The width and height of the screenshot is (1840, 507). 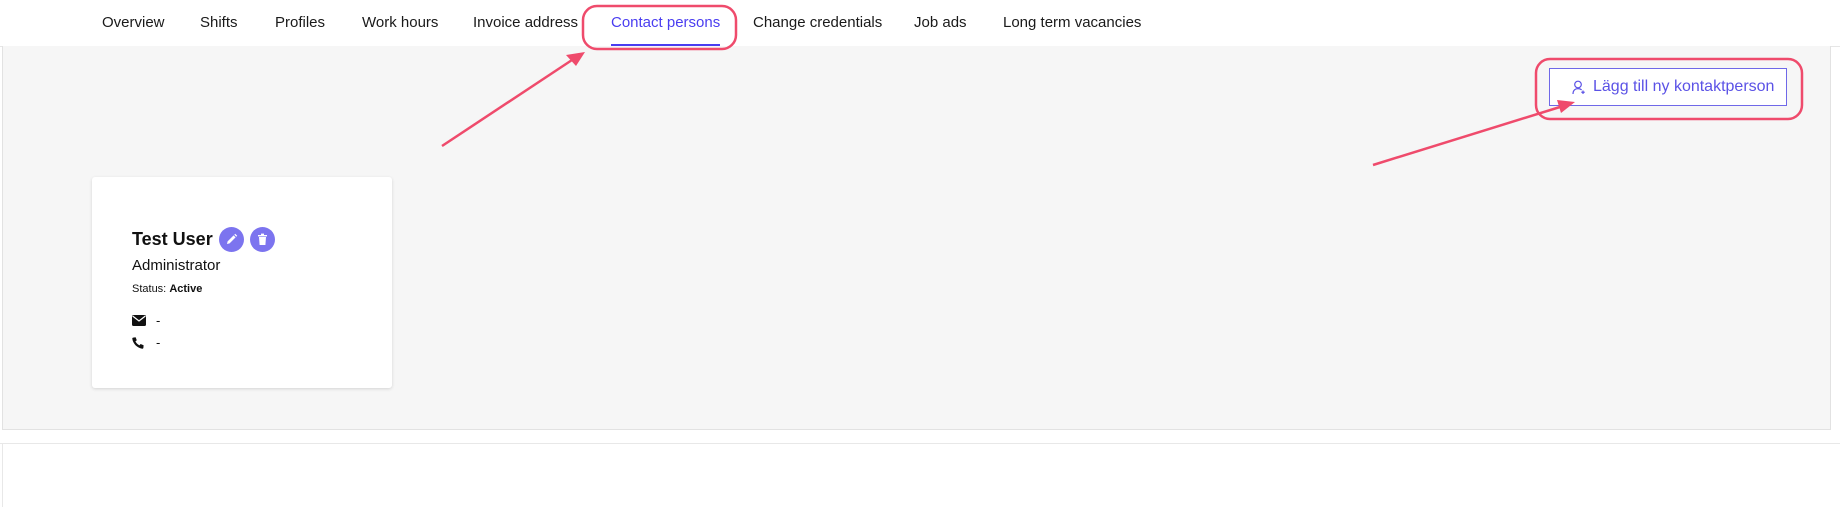 I want to click on contact-status-label: Status:, so click(x=149, y=289).